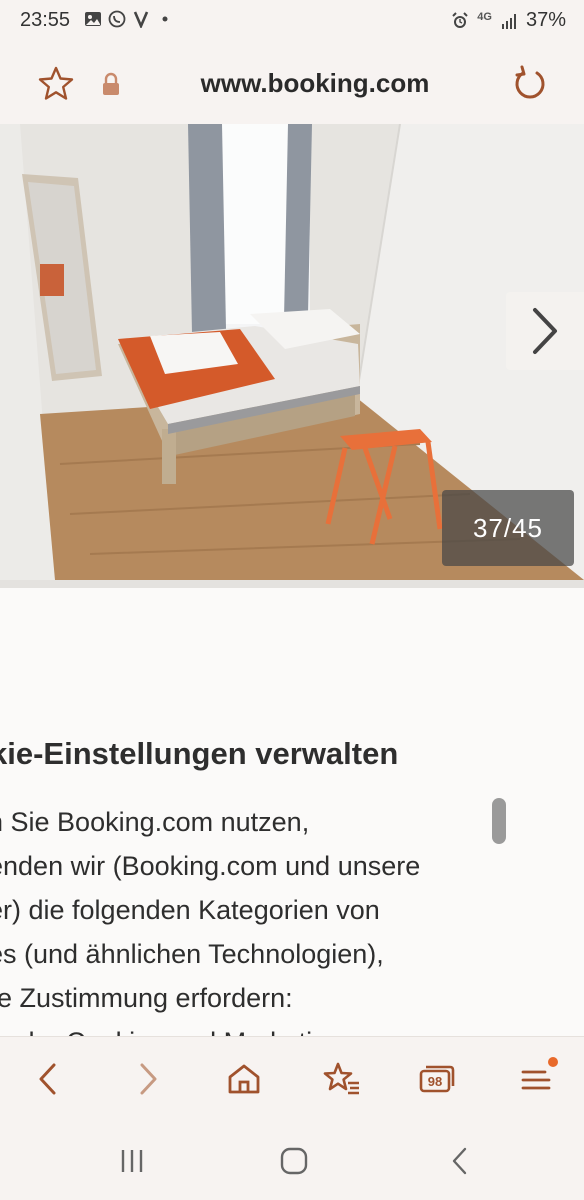 Image resolution: width=584 pixels, height=1200 pixels. I want to click on cookie-text-line: tische Cookies und Marketing-, so click(254, 1028).